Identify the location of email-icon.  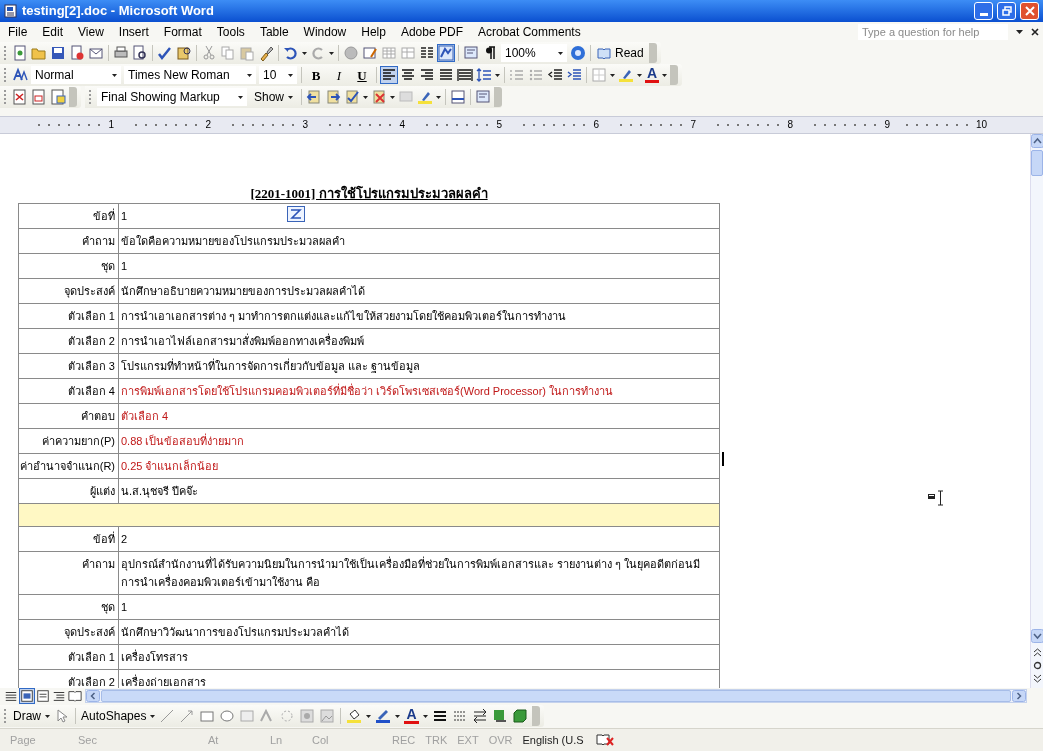
(96, 53).